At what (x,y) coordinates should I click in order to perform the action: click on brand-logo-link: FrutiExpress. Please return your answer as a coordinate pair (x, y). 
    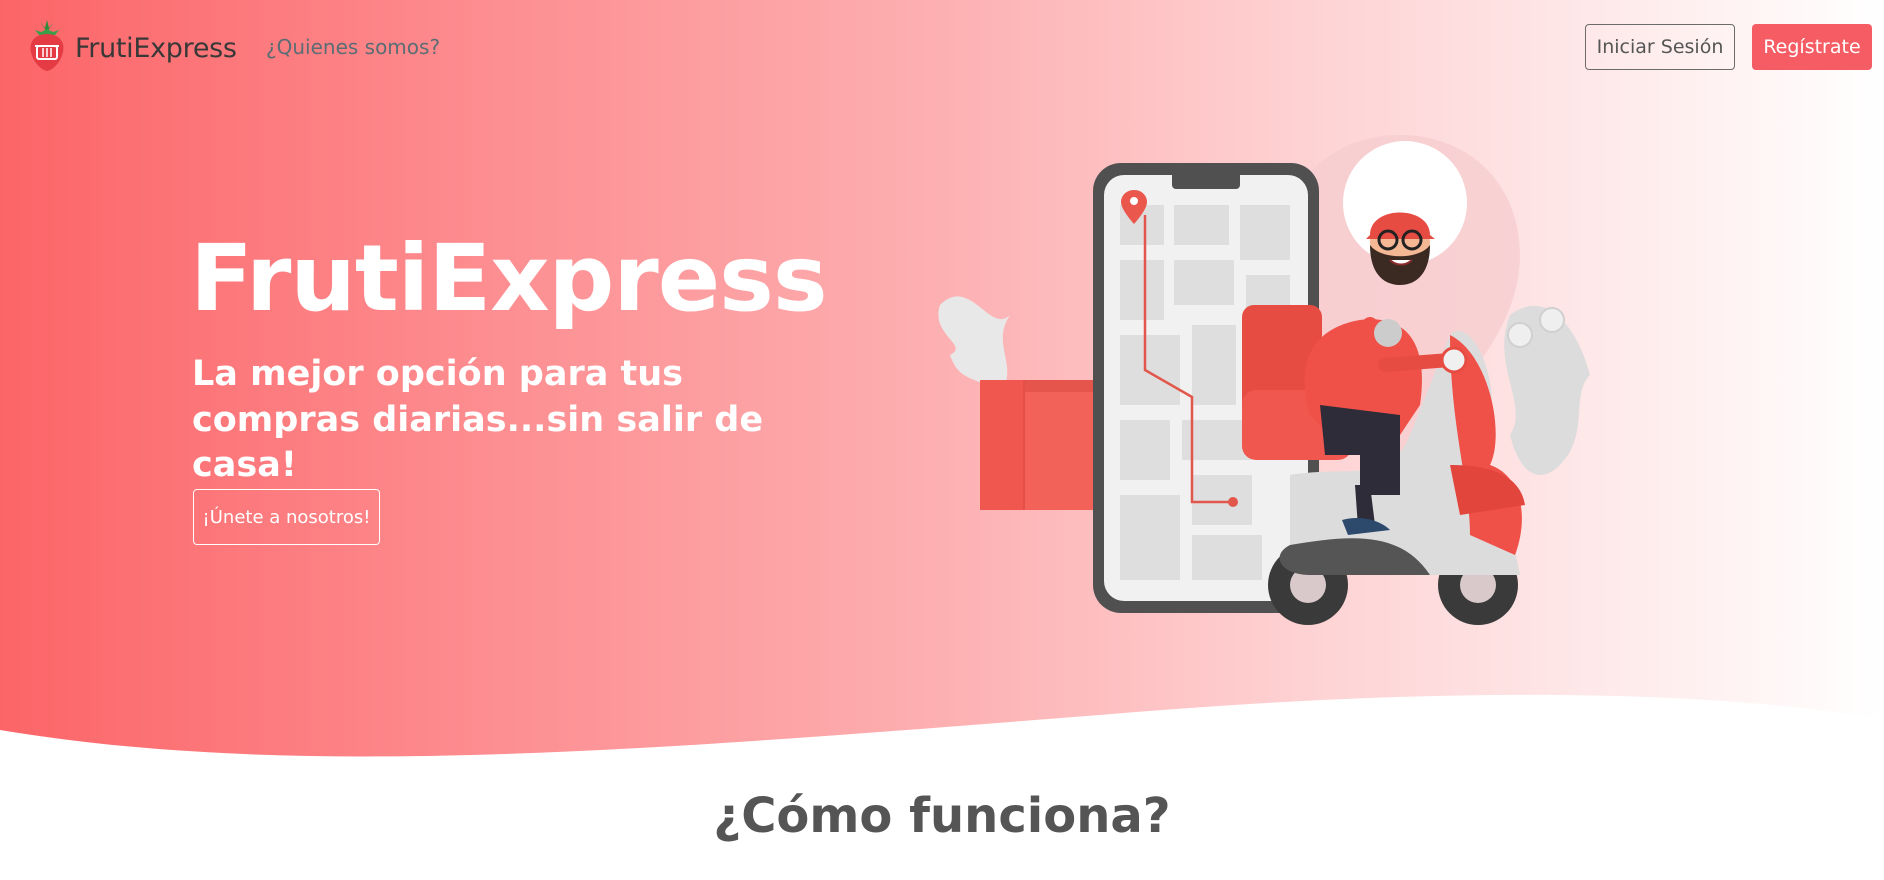
    Looking at the image, I should click on (132, 48).